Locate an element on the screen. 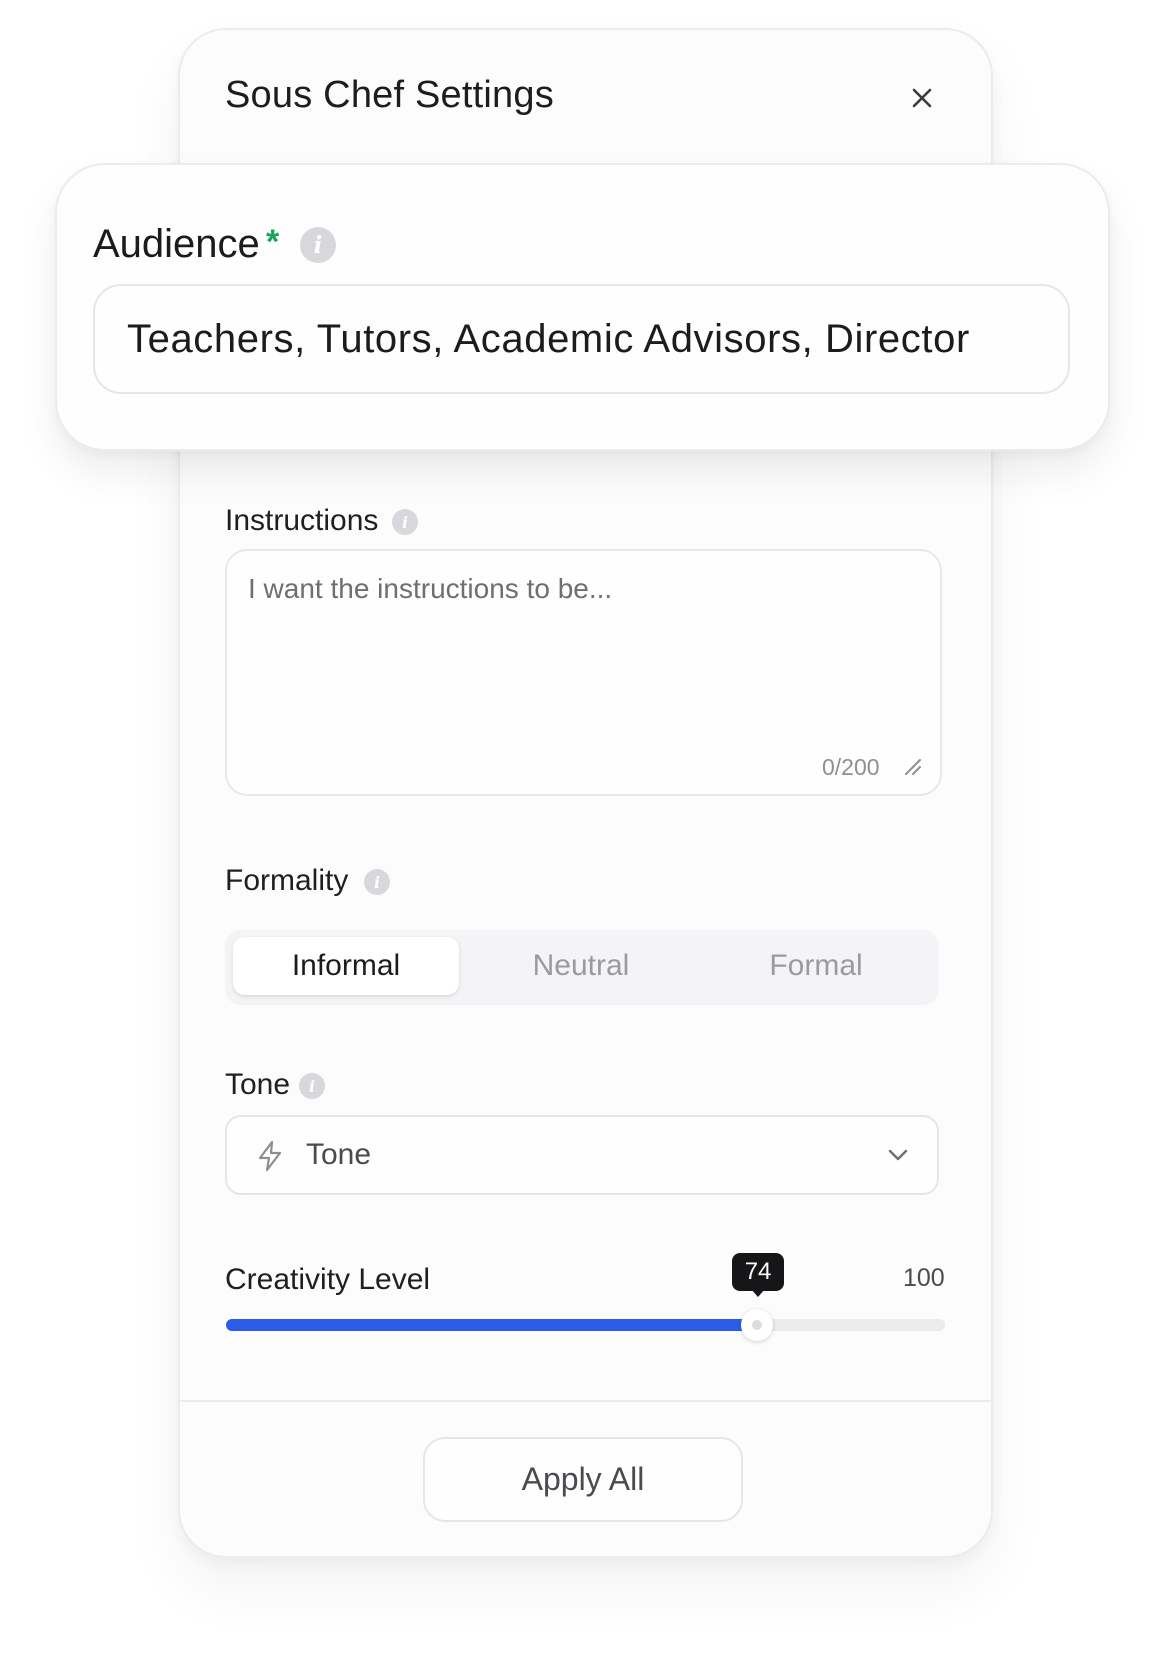  formality-info-icon: i is located at coordinates (377, 882).